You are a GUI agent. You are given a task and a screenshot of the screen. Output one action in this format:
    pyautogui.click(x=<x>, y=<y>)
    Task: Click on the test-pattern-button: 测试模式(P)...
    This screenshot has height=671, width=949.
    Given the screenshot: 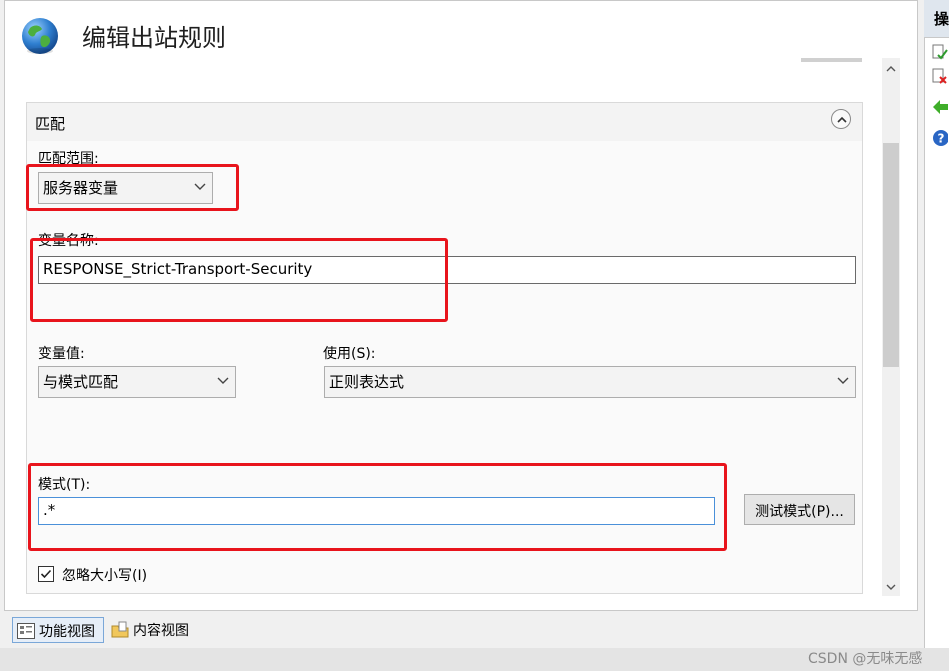 What is the action you would take?
    pyautogui.click(x=799, y=509)
    